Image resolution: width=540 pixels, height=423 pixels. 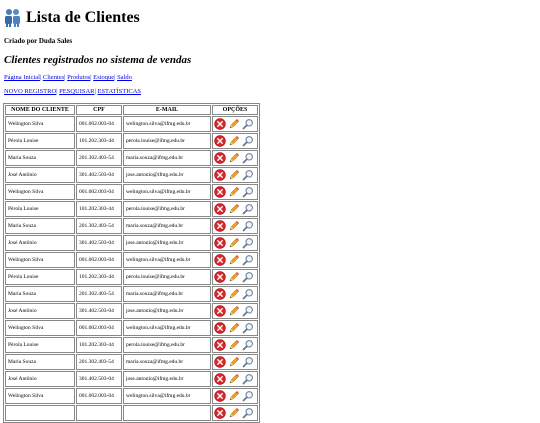 I want to click on pesquisar-link: PESQUISAR, so click(x=76, y=91).